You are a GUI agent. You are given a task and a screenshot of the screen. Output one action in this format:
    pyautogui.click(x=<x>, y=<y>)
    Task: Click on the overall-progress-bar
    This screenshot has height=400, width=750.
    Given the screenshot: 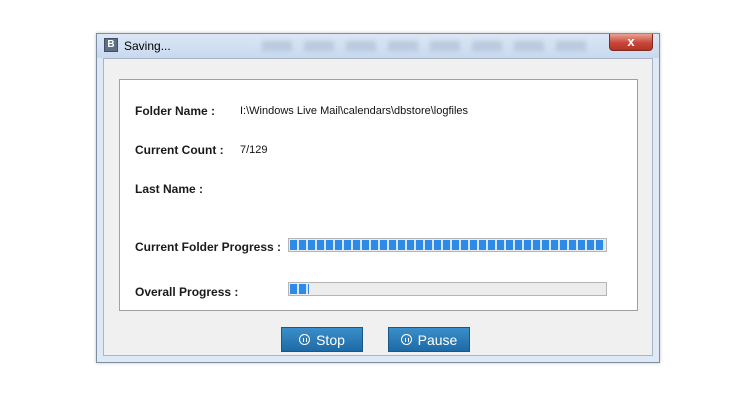 What is the action you would take?
    pyautogui.click(x=447, y=289)
    